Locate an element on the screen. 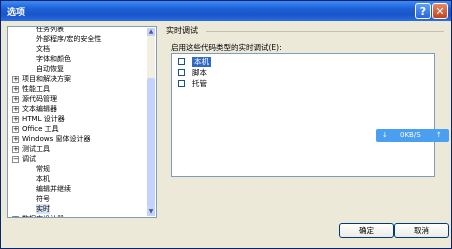 This screenshot has height=249, width=452. scroll-up-icon: ▲ is located at coordinates (151, 32).